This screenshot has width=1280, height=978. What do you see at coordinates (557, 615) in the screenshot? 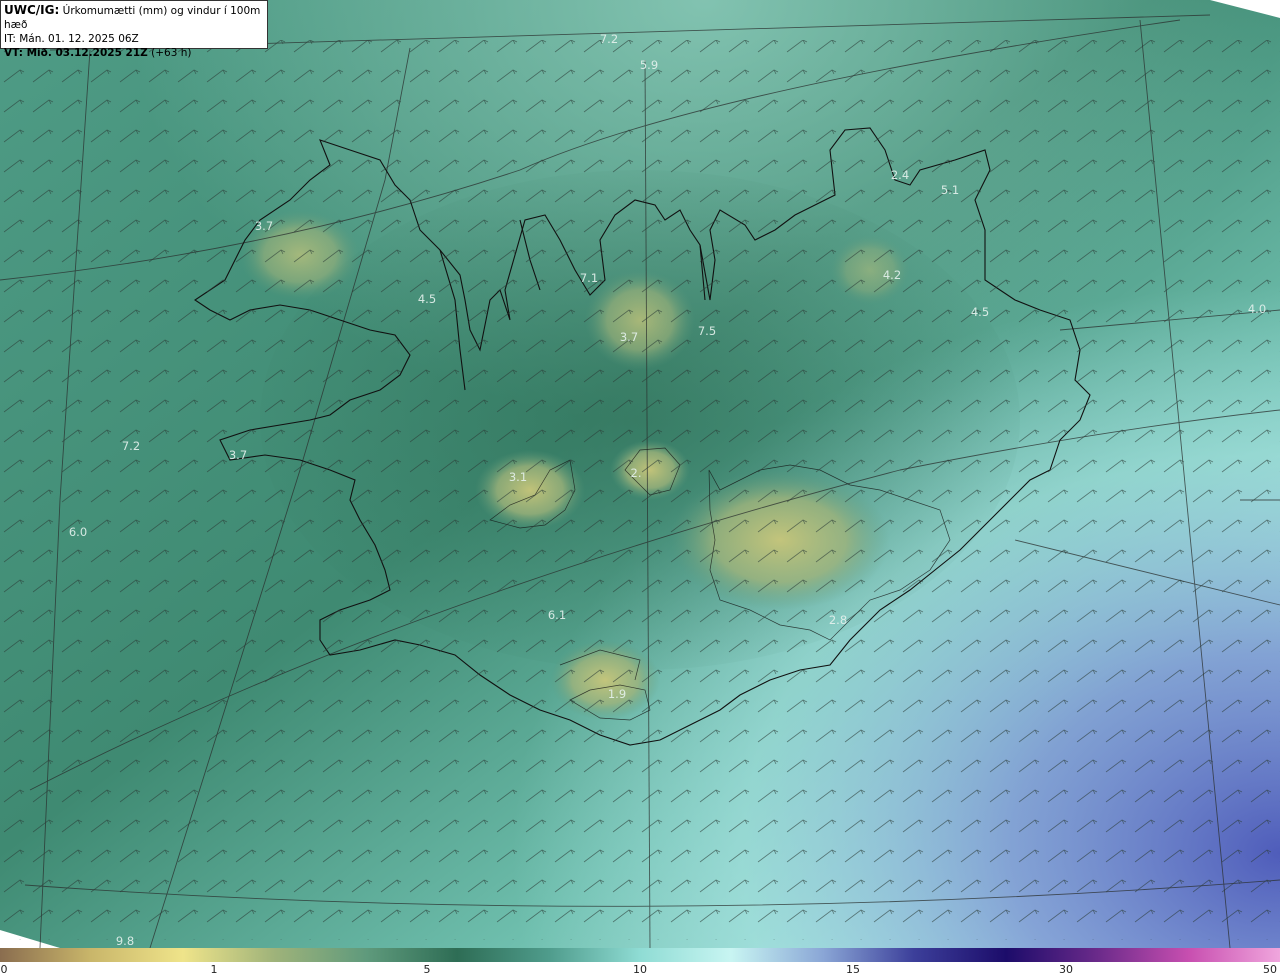
I see `map-label: 6.1` at bounding box center [557, 615].